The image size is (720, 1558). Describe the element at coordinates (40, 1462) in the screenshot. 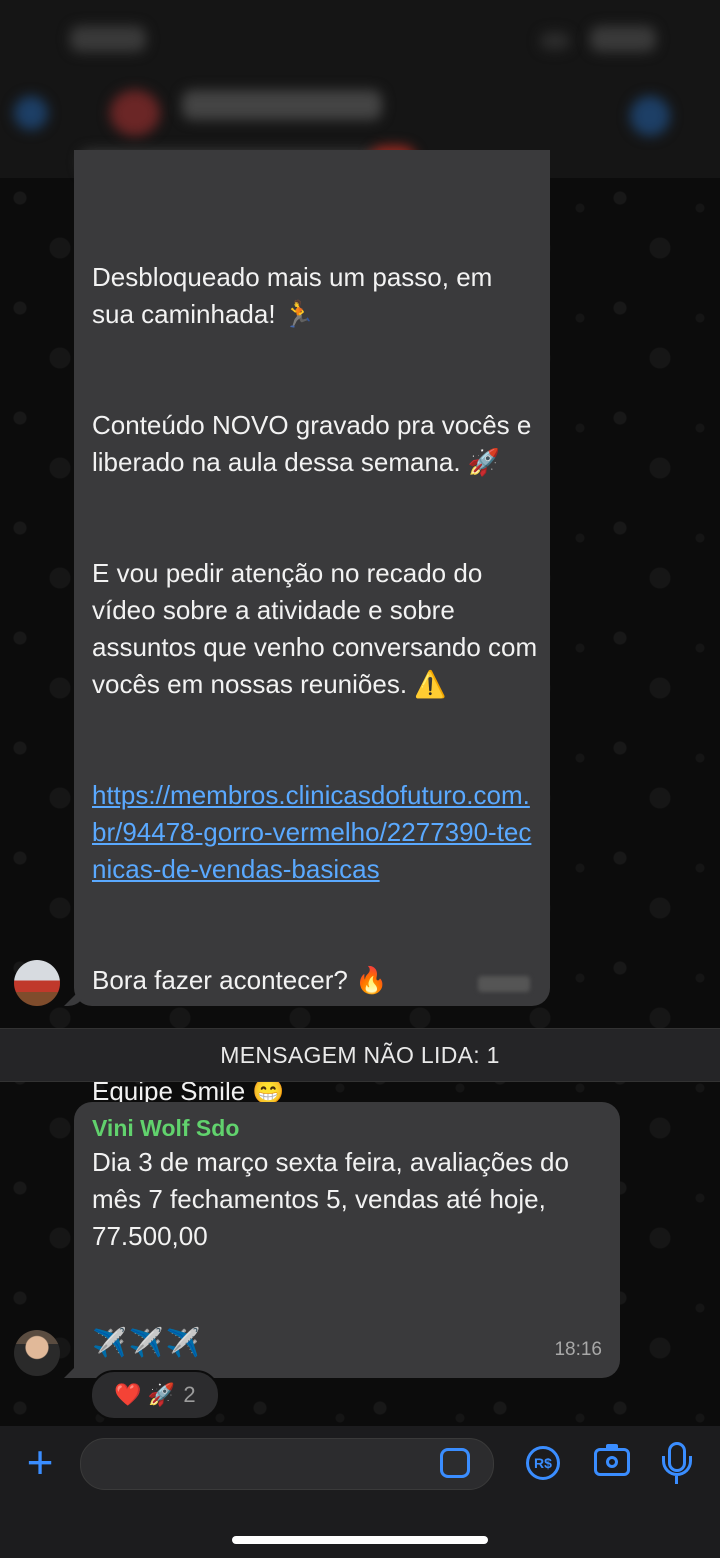

I see `plus-icon: +` at that location.